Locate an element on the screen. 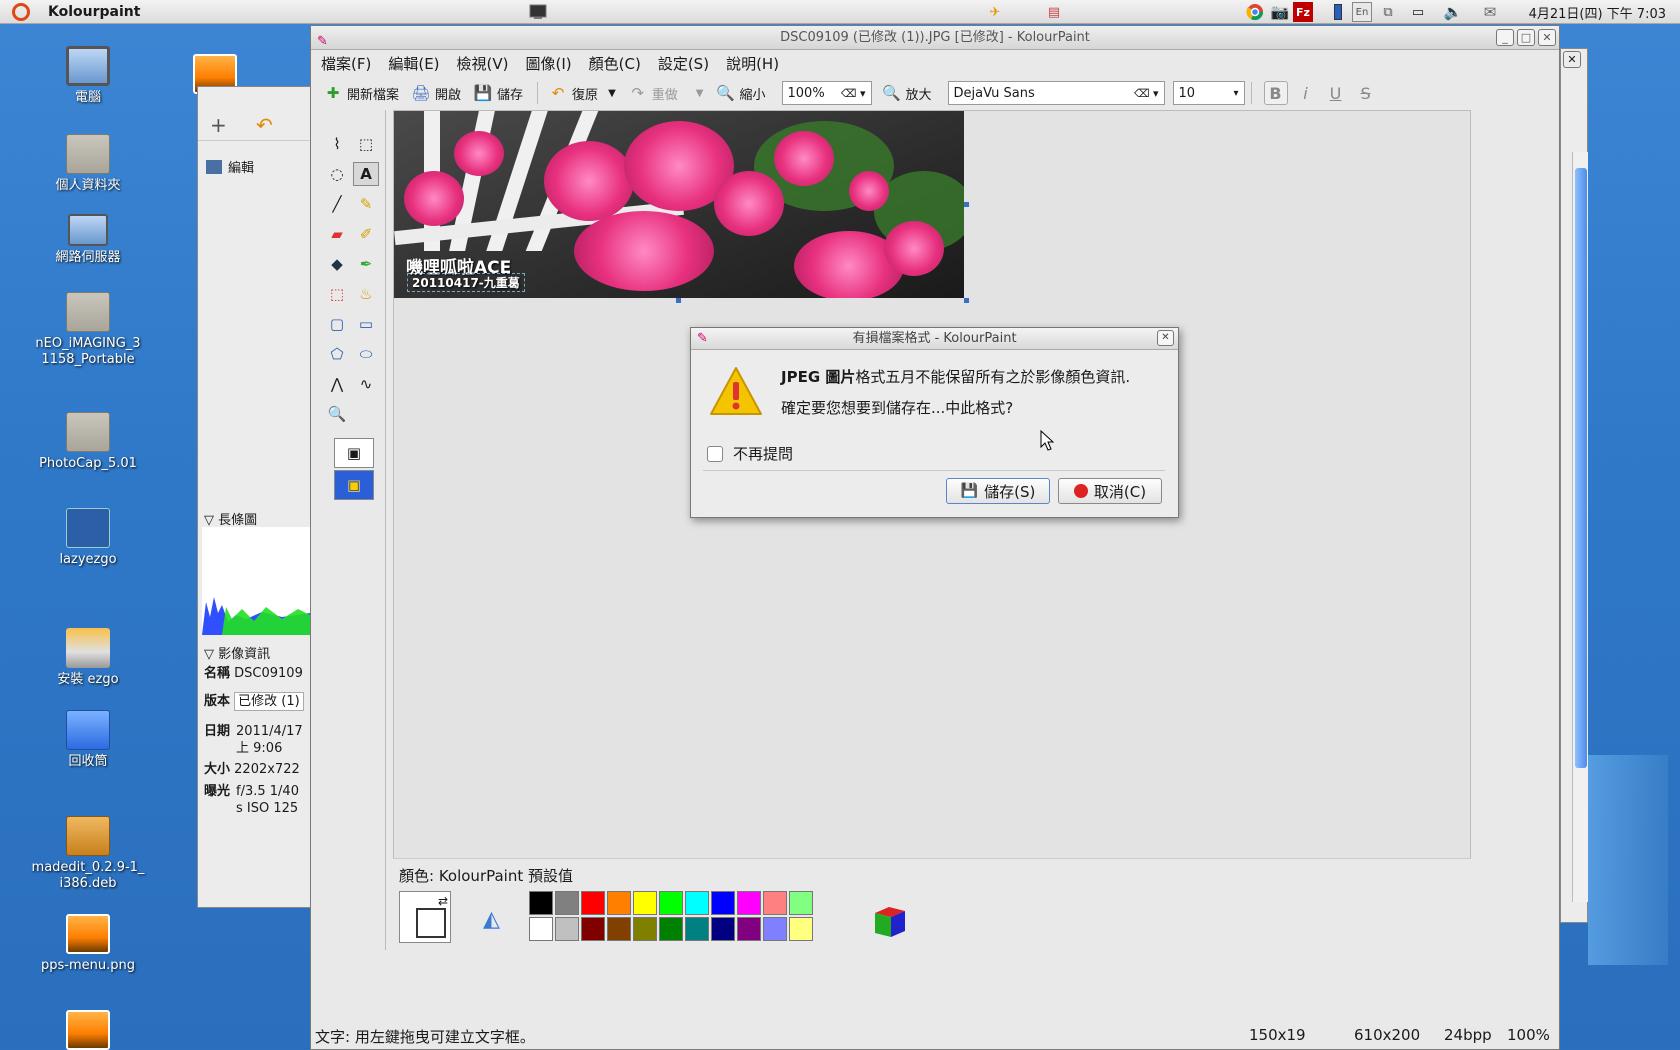 The width and height of the screenshot is (1680, 1050). color-picker-icon: ✒ is located at coordinates (366, 264).